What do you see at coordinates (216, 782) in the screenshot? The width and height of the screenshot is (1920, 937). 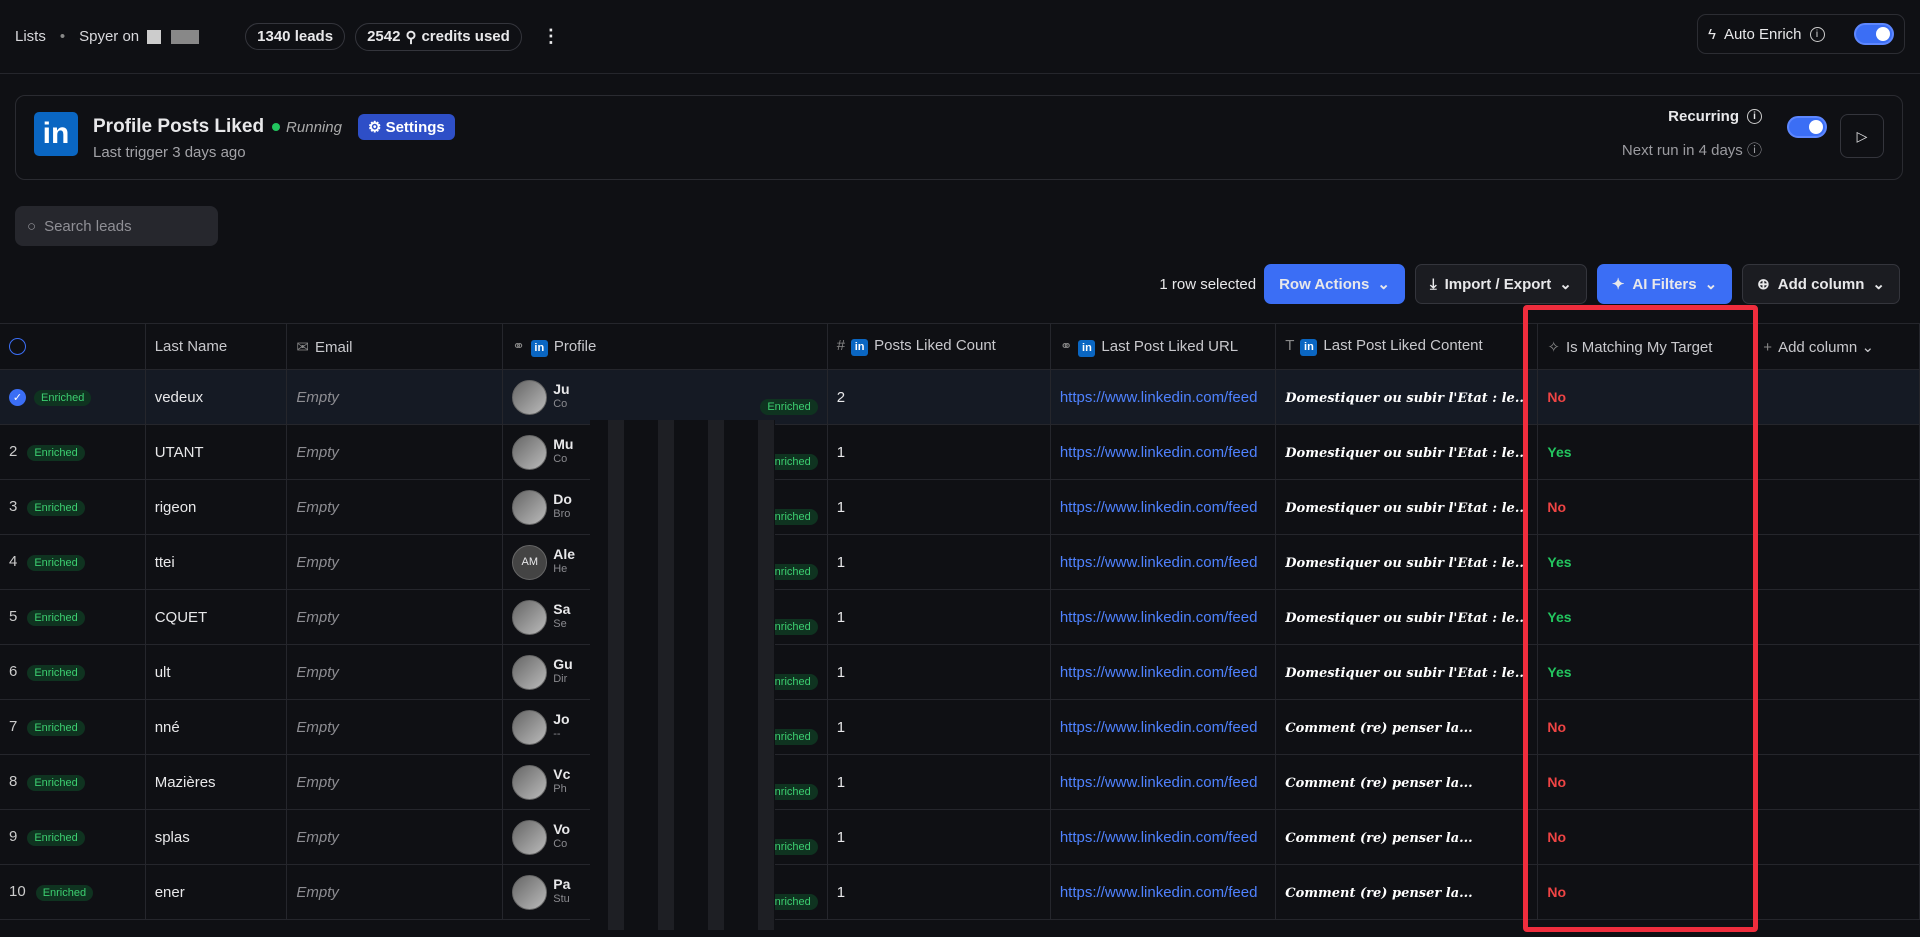 I see `last-name-cell: Mazières` at bounding box center [216, 782].